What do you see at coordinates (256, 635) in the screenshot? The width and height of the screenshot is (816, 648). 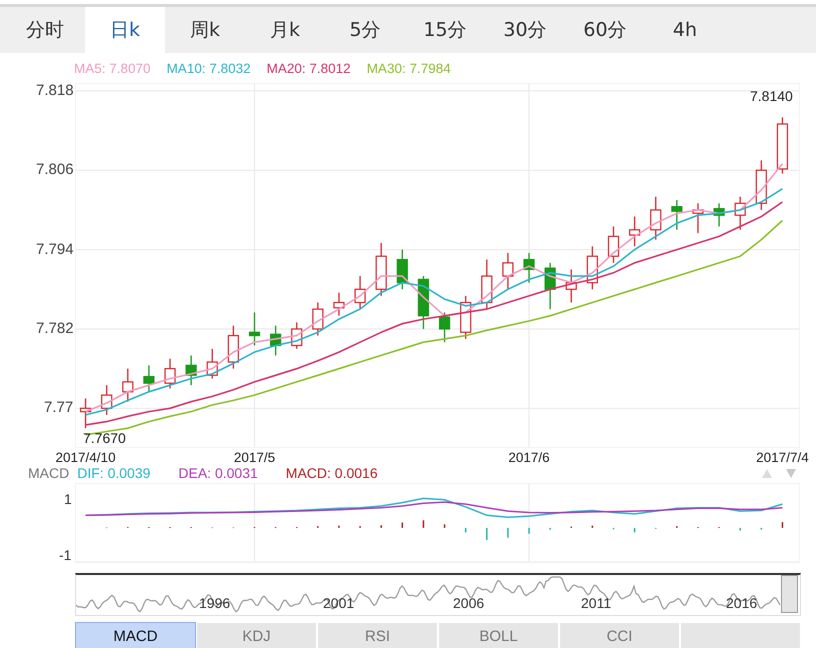 I see `indicator-tab: KDJ` at bounding box center [256, 635].